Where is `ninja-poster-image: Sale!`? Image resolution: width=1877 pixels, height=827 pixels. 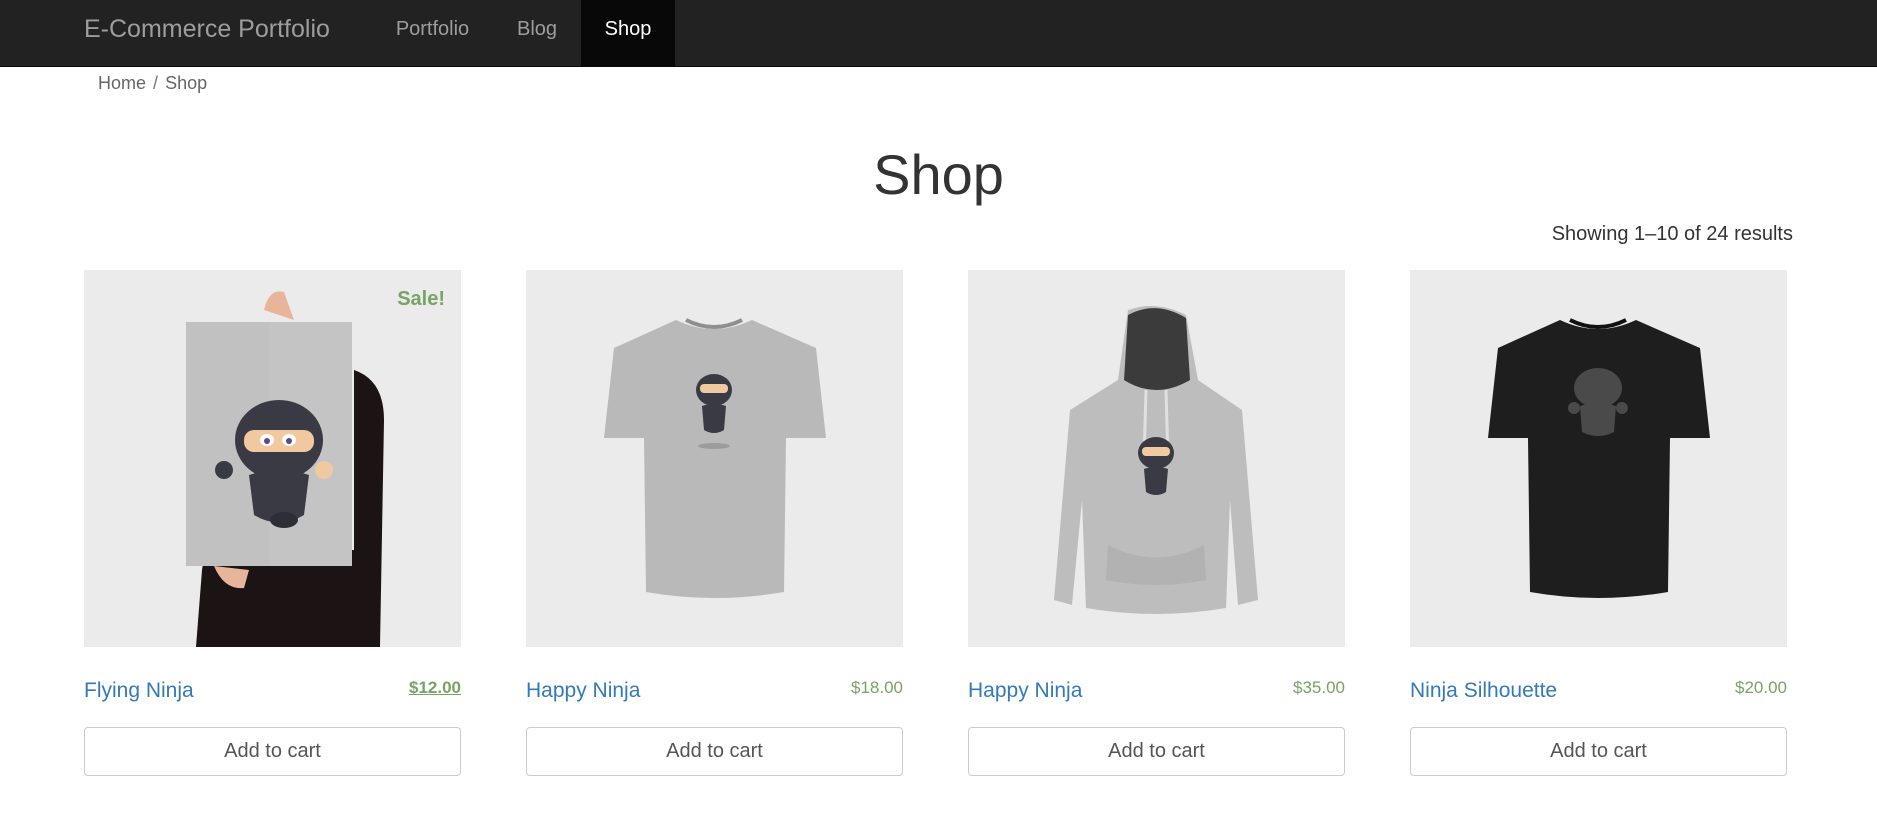 ninja-poster-image: Sale! is located at coordinates (272, 458).